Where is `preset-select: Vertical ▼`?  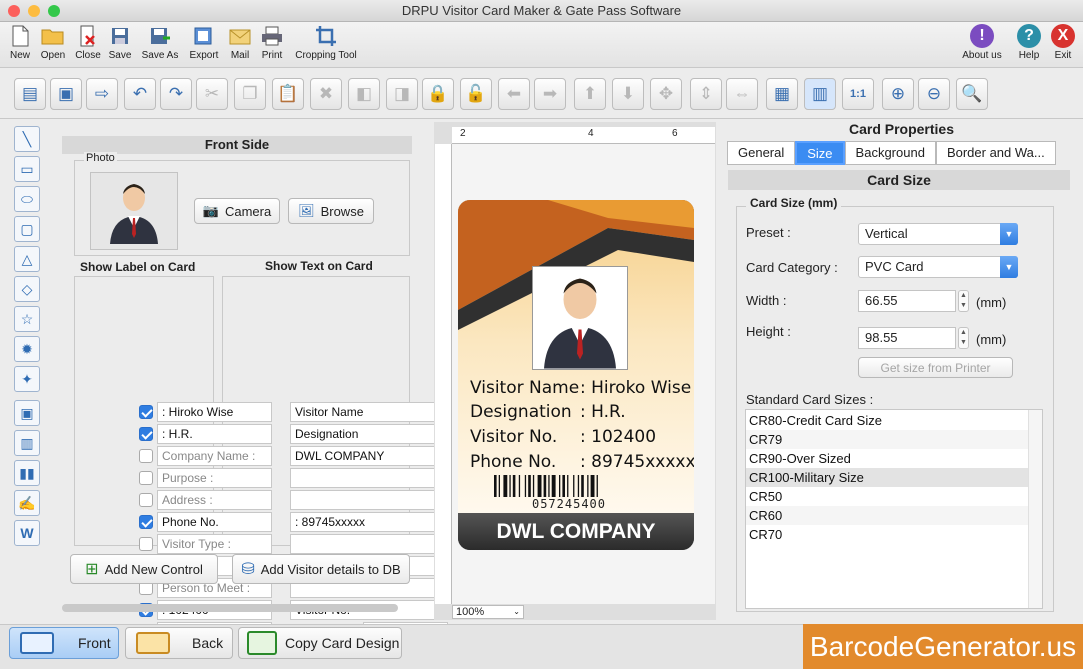 preset-select: Vertical ▼ is located at coordinates (938, 234).